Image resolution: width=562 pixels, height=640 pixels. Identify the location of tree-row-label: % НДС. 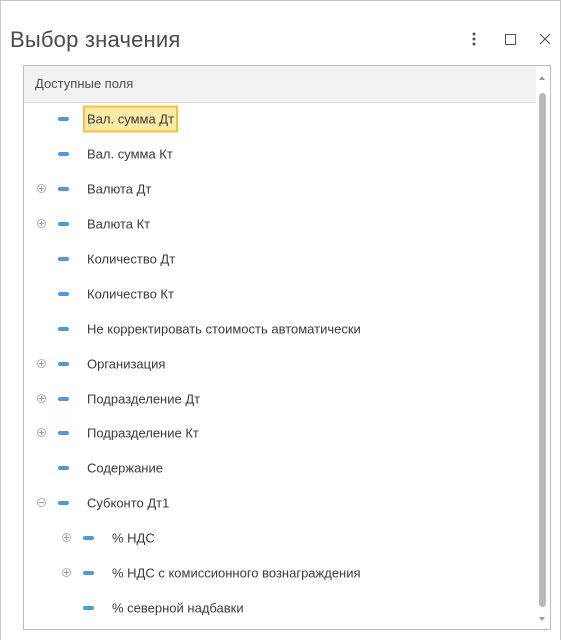
(133, 538).